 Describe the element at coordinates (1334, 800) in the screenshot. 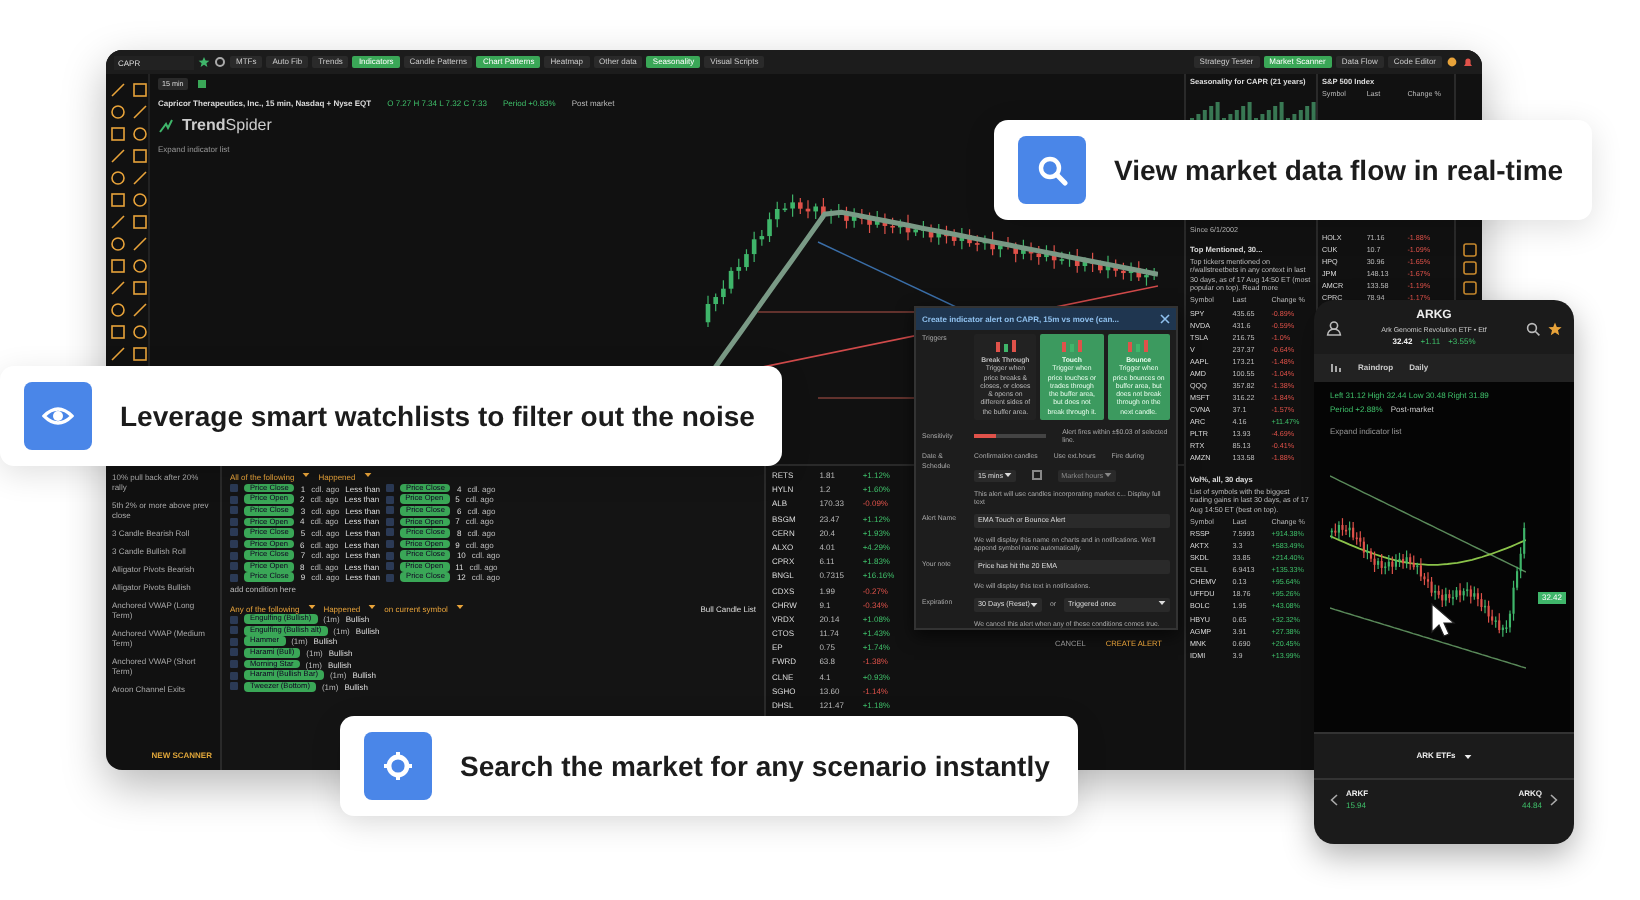

I see `chevron-left-icon` at that location.